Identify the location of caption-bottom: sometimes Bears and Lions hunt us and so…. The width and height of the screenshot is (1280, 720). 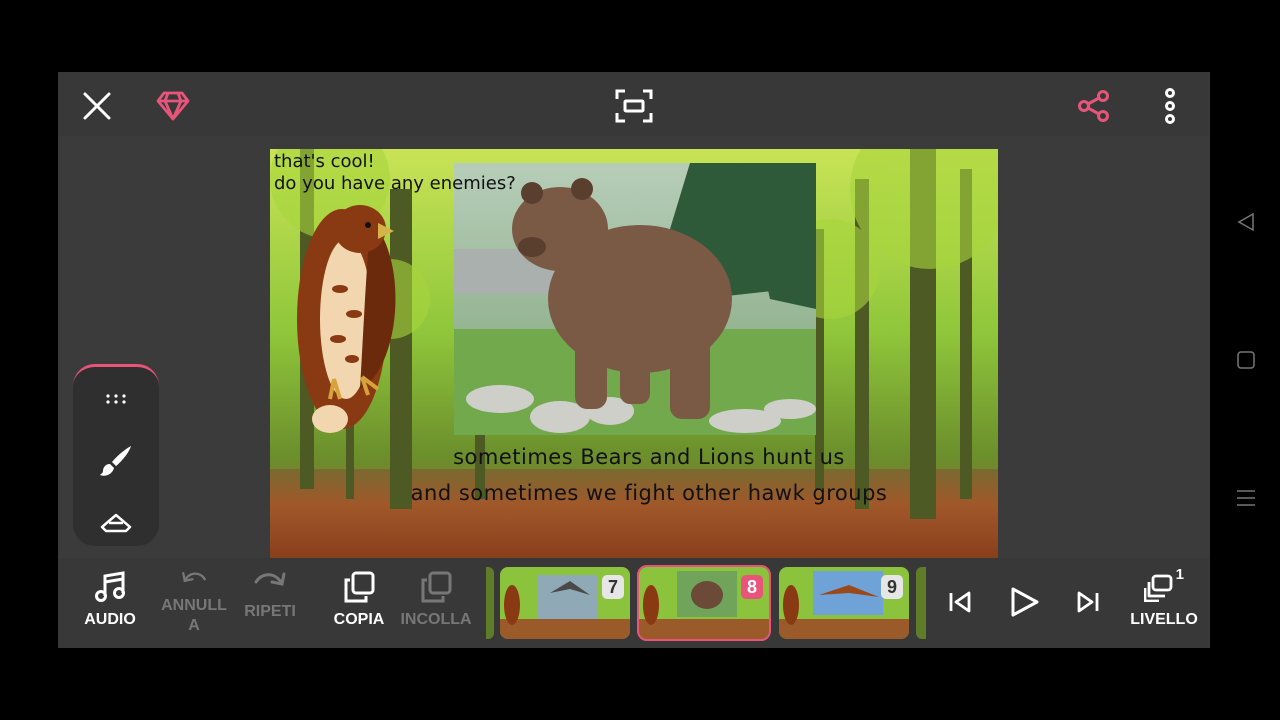
(649, 475).